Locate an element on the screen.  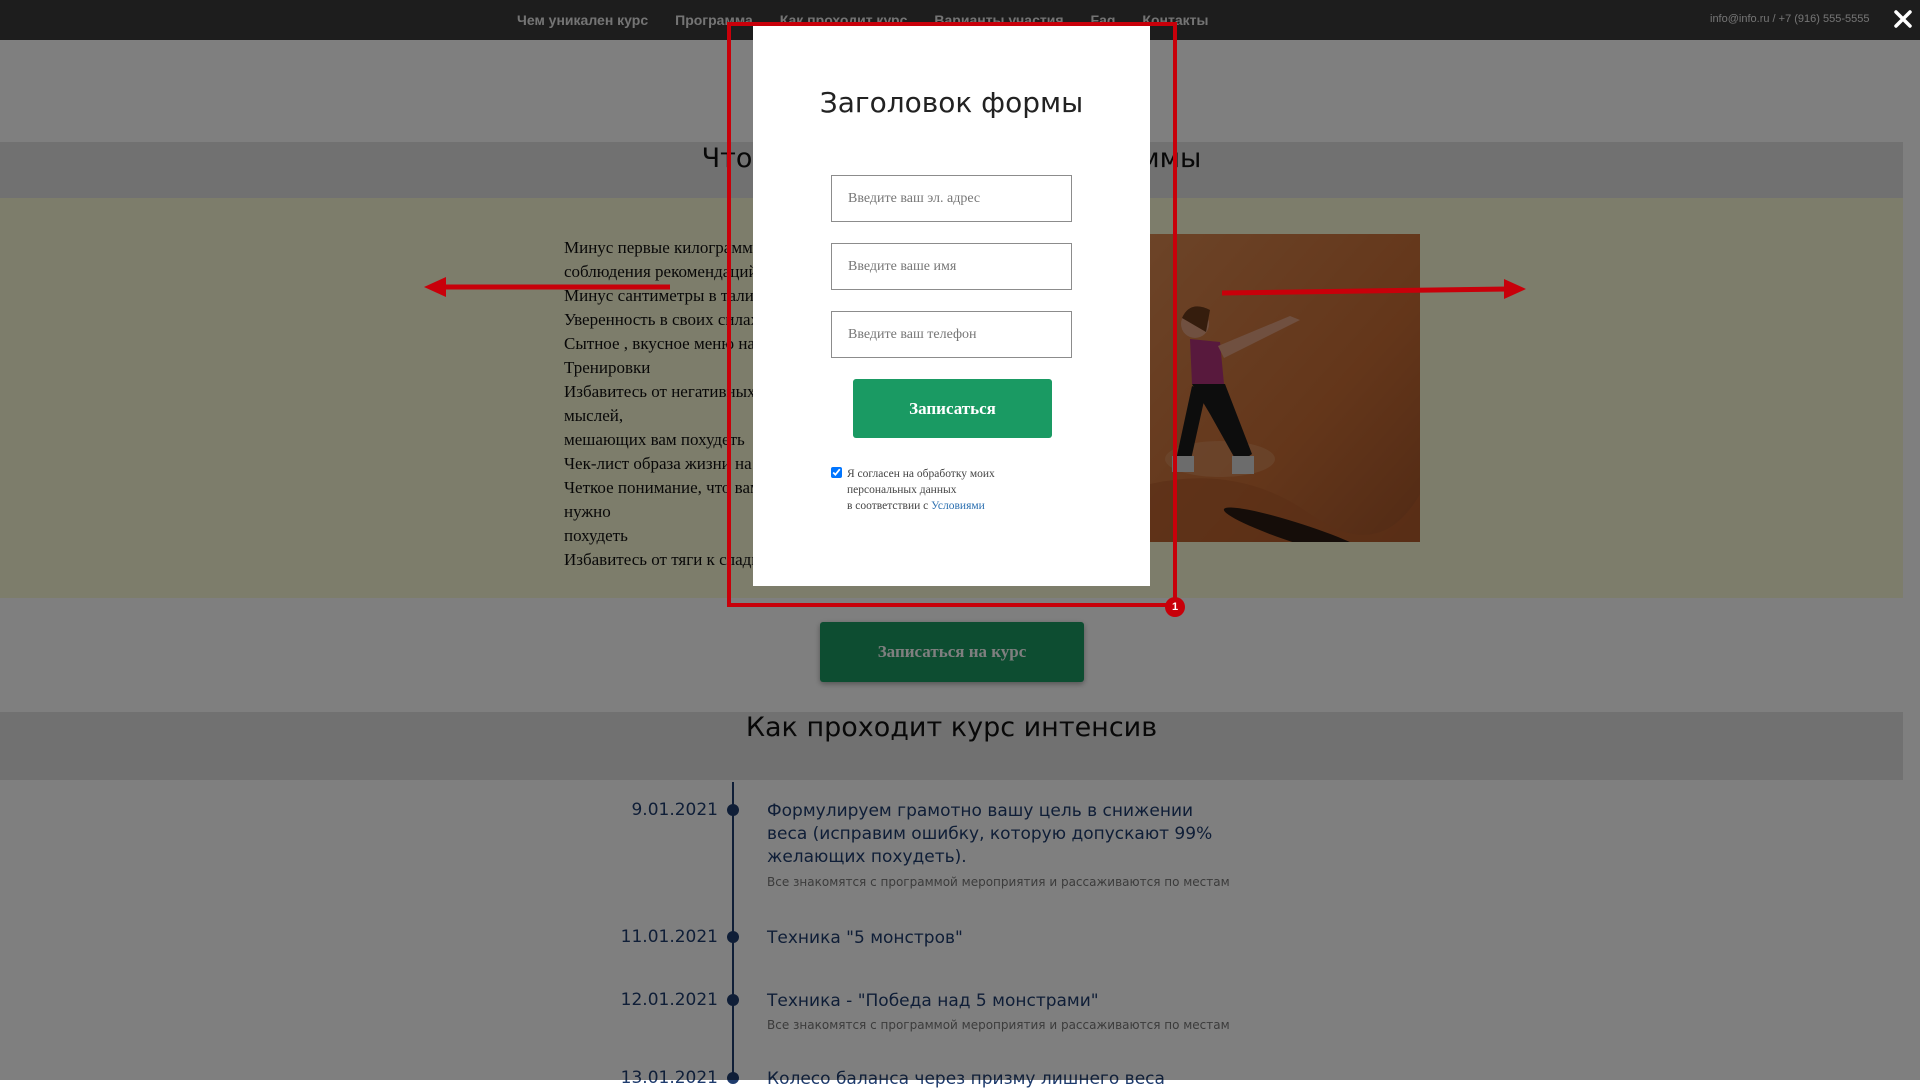
arrow-left-icon is located at coordinates (547, 287).